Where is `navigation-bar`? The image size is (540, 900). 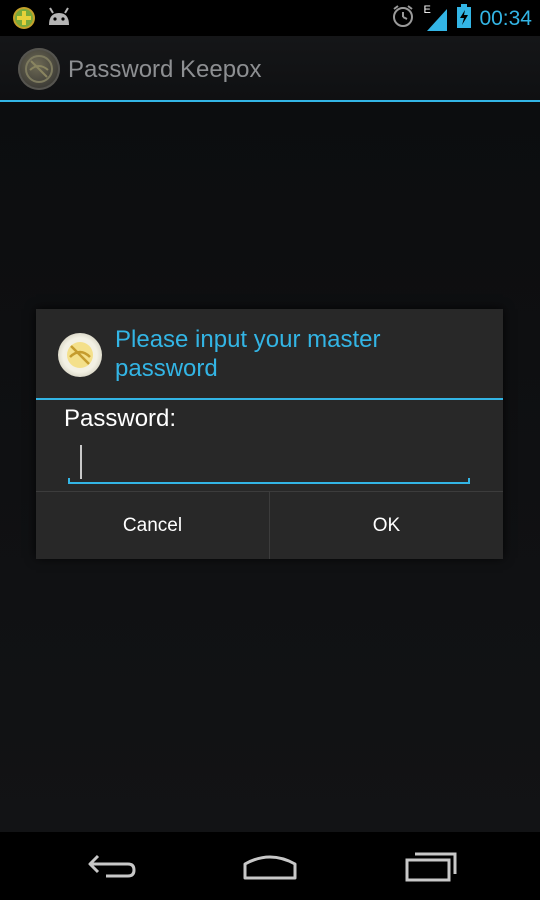 navigation-bar is located at coordinates (270, 866).